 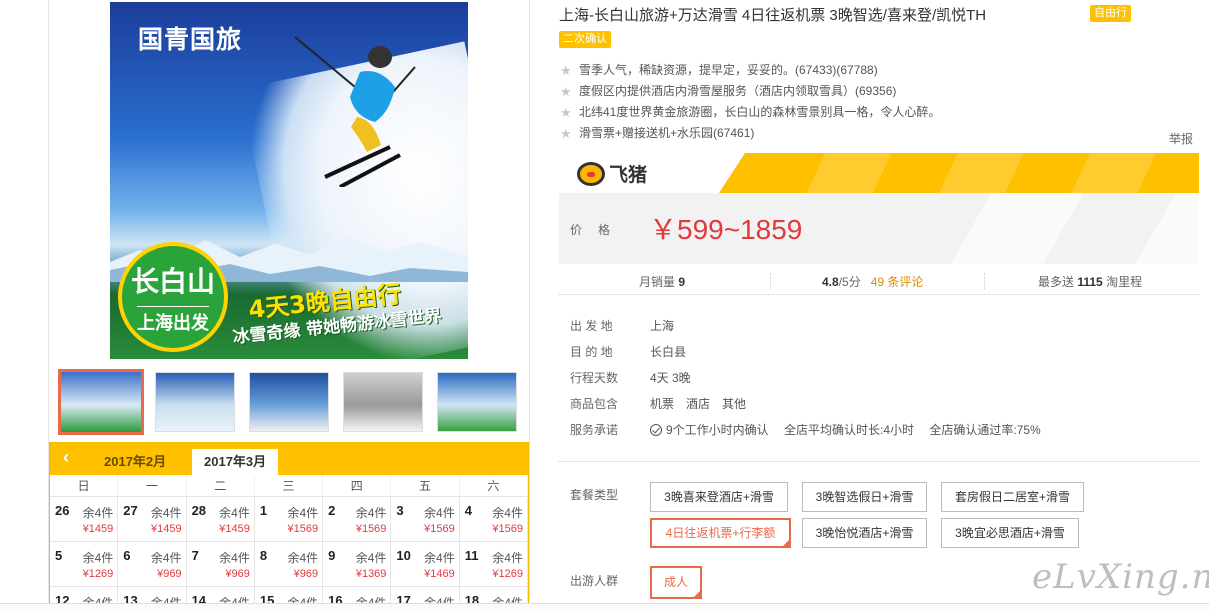 What do you see at coordinates (594, 404) in the screenshot?
I see `info-label: 商品包含` at bounding box center [594, 404].